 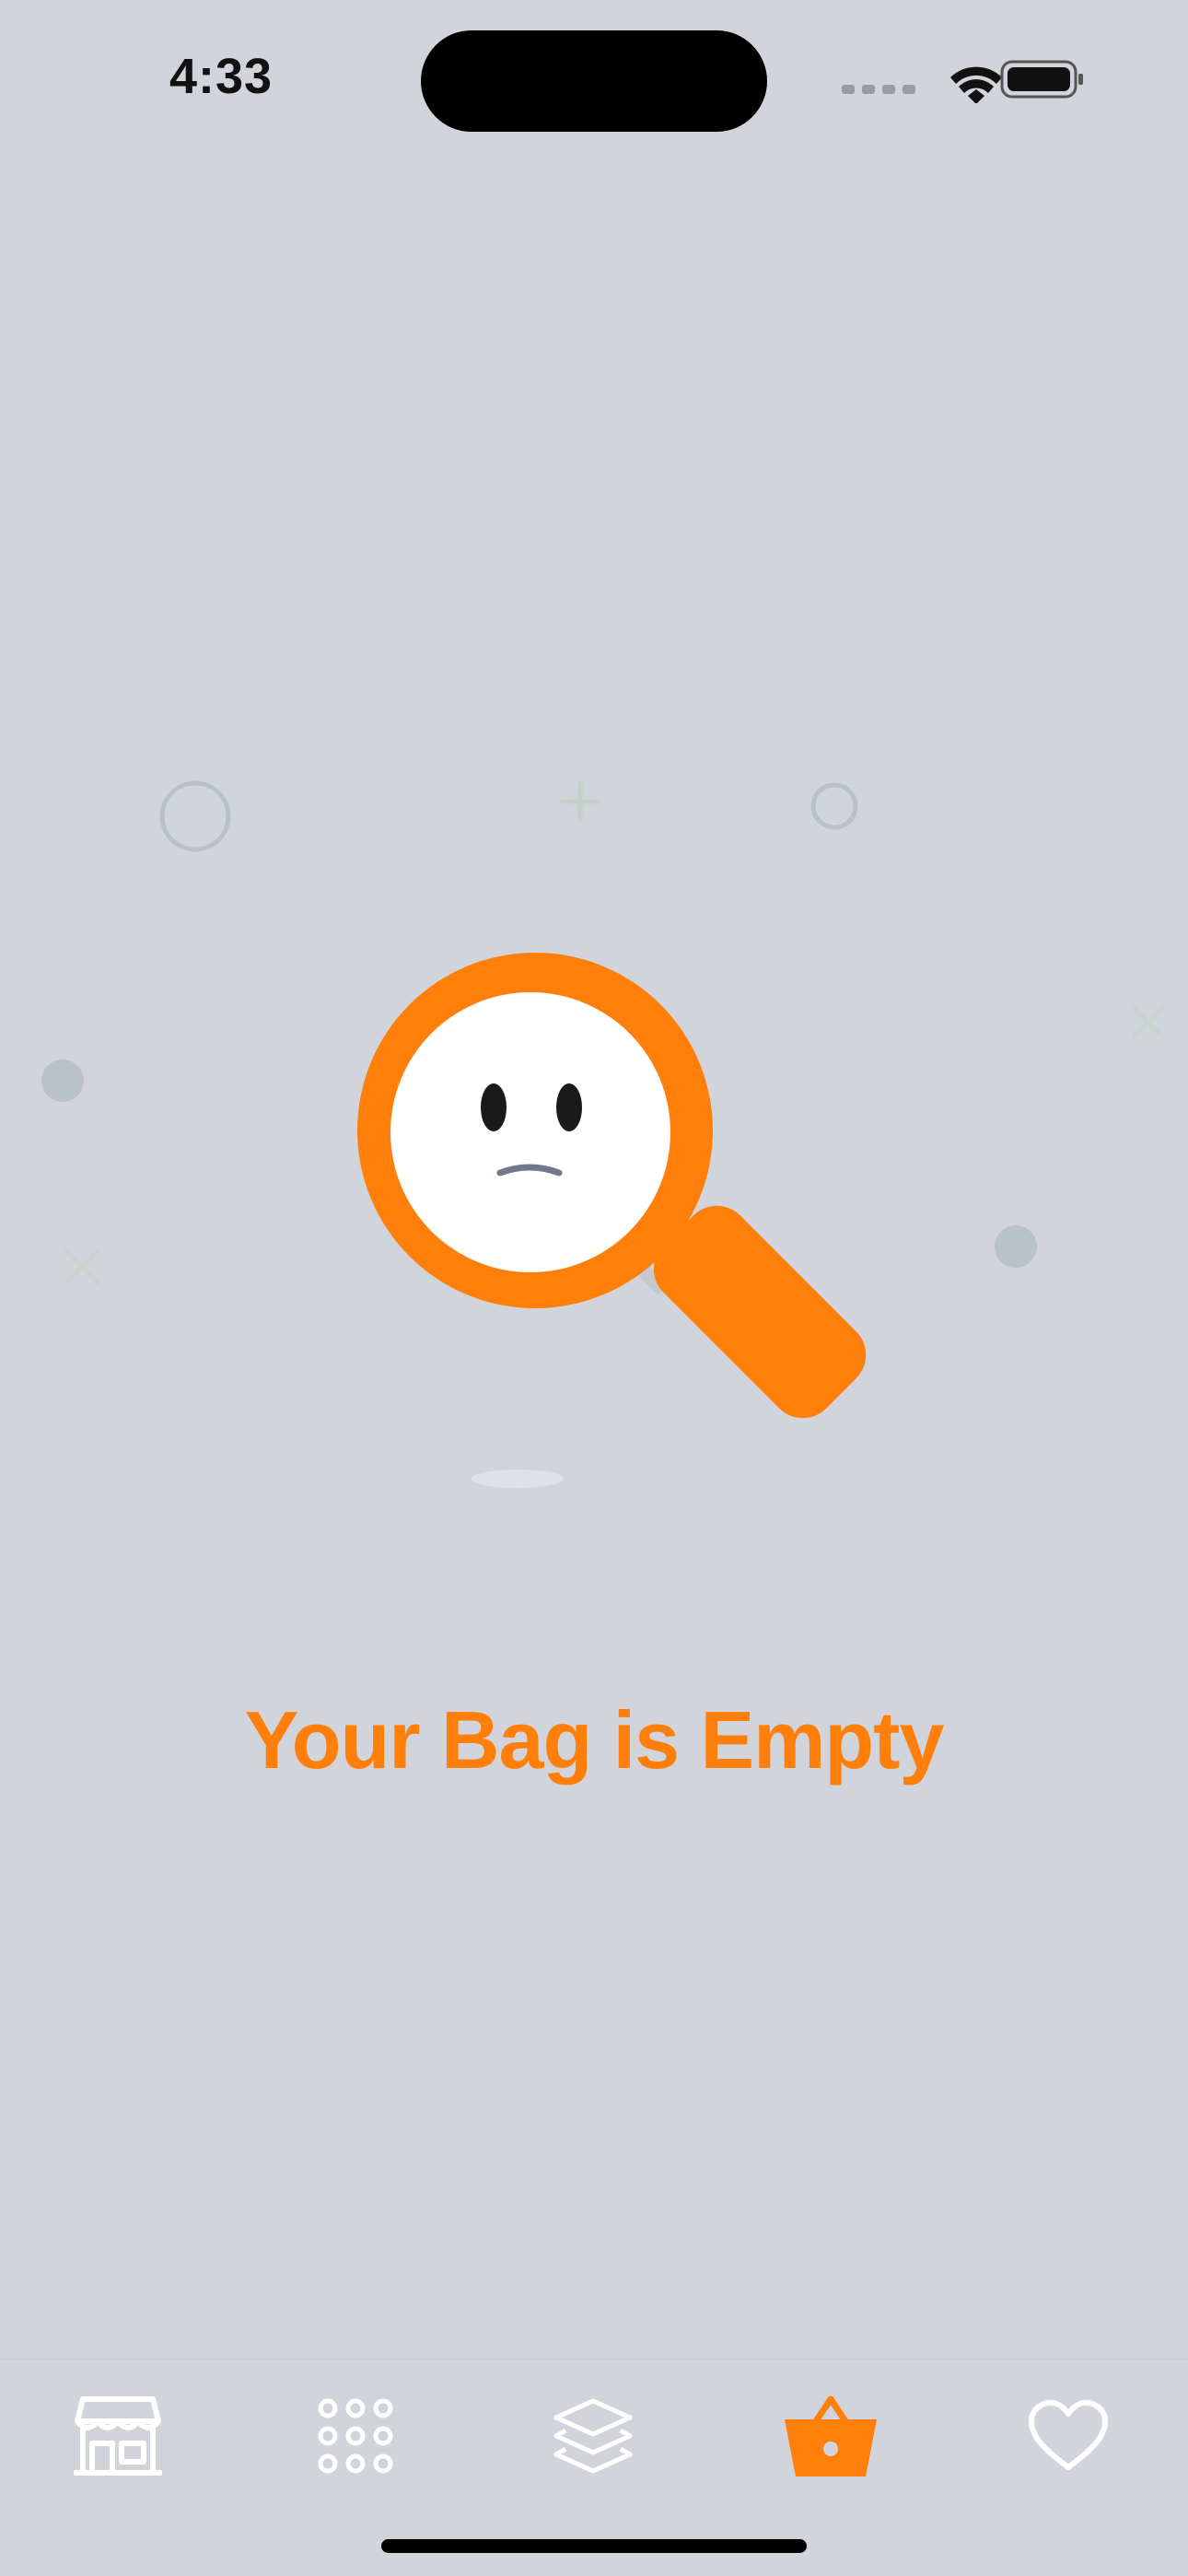 I want to click on tab-bag, so click(x=830, y=2436).